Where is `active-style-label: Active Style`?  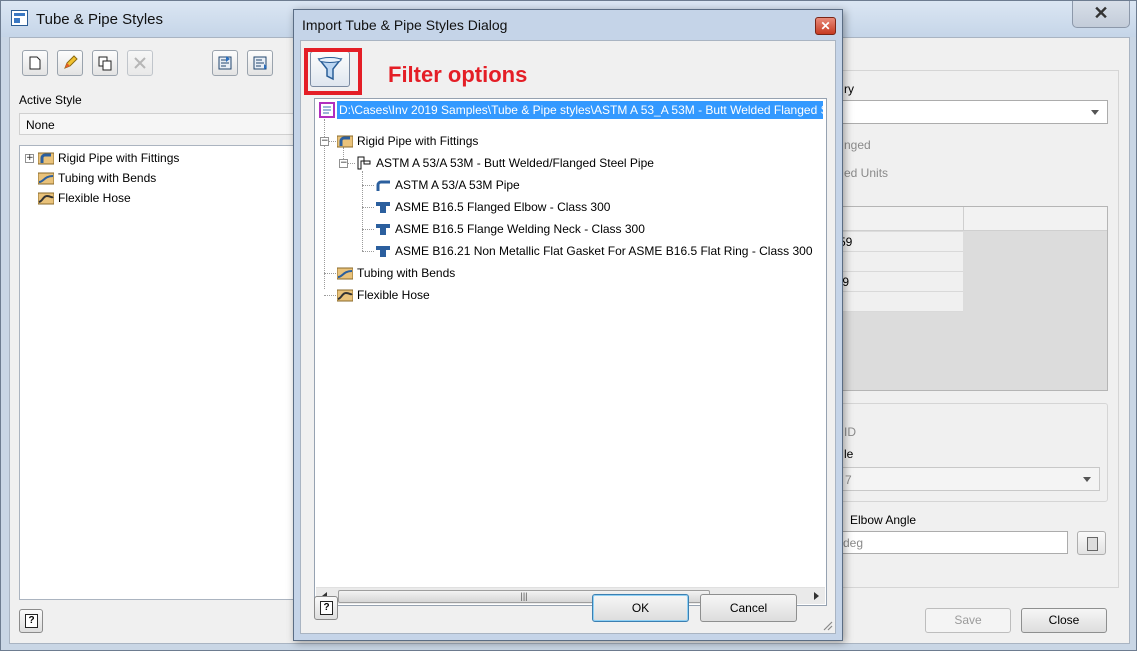
active-style-label: Active Style is located at coordinates (50, 100).